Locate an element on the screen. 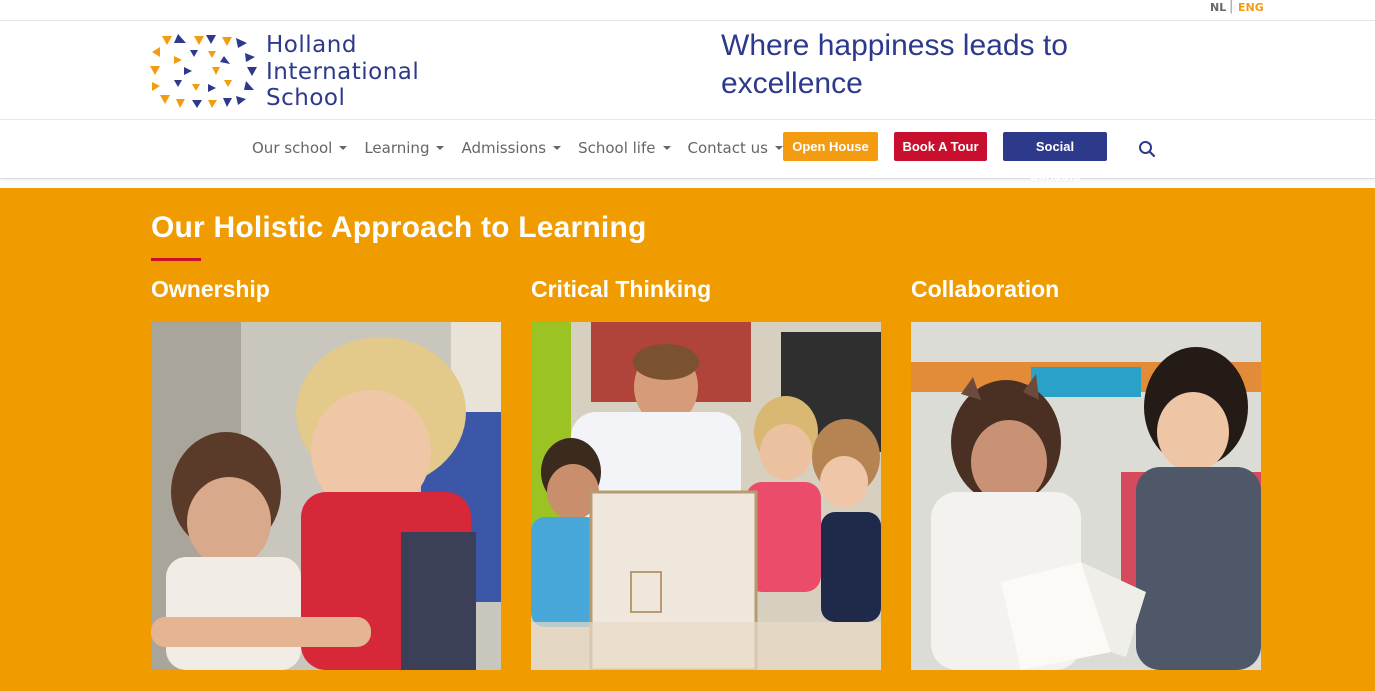 The image size is (1375, 691). book-a-tour-button: Book A Tour is located at coordinates (940, 146).